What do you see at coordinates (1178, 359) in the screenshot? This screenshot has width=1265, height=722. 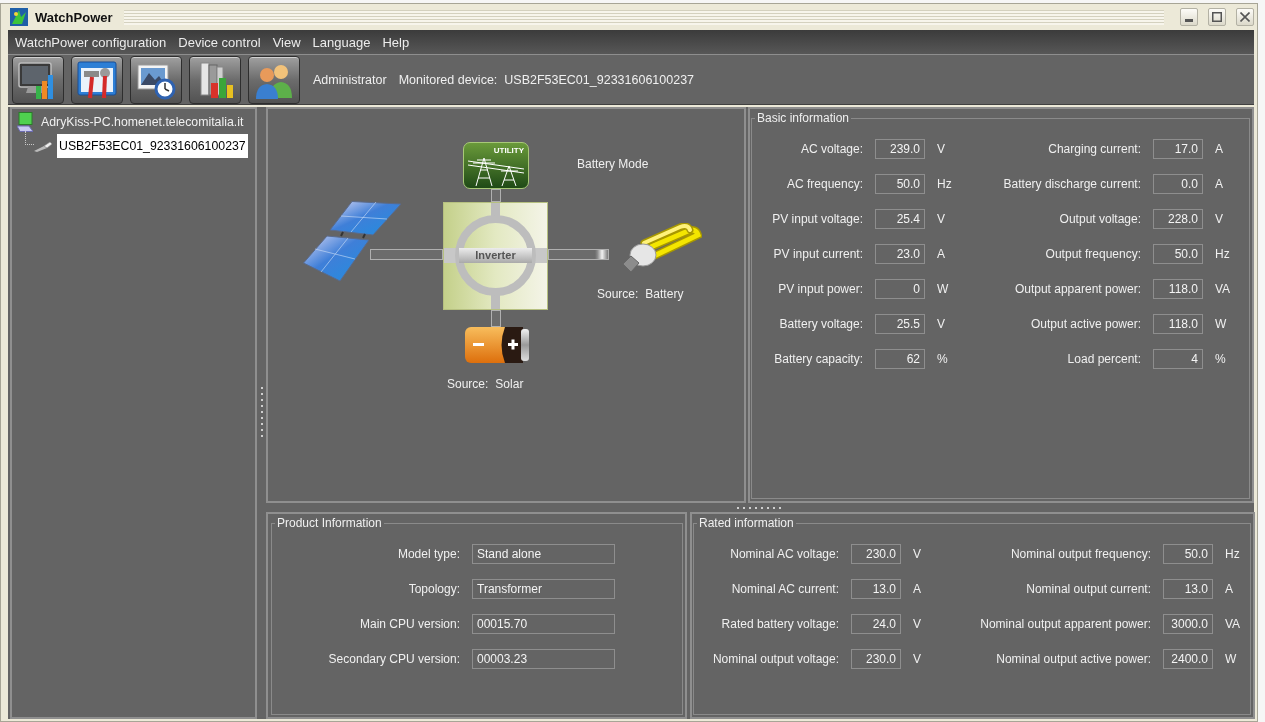 I see `value-field: 4` at bounding box center [1178, 359].